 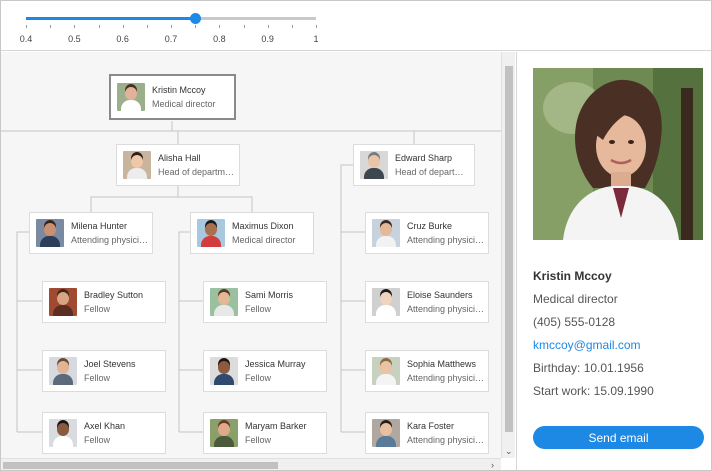 I want to click on details-name: Kristin Mccoy, so click(x=572, y=276).